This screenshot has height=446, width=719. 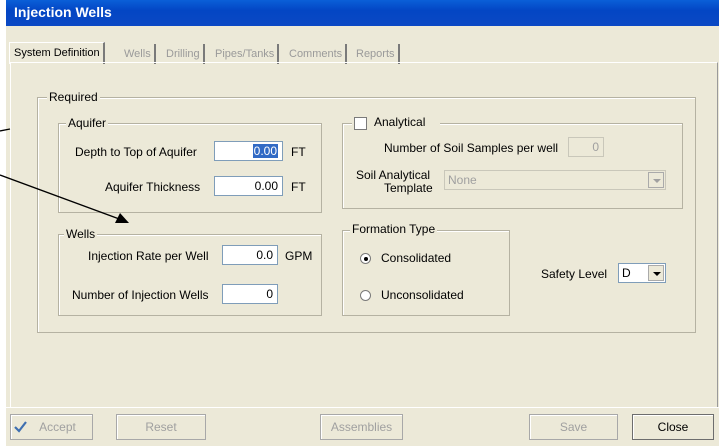 What do you see at coordinates (64, 175) in the screenshot?
I see `annotation-arrow` at bounding box center [64, 175].